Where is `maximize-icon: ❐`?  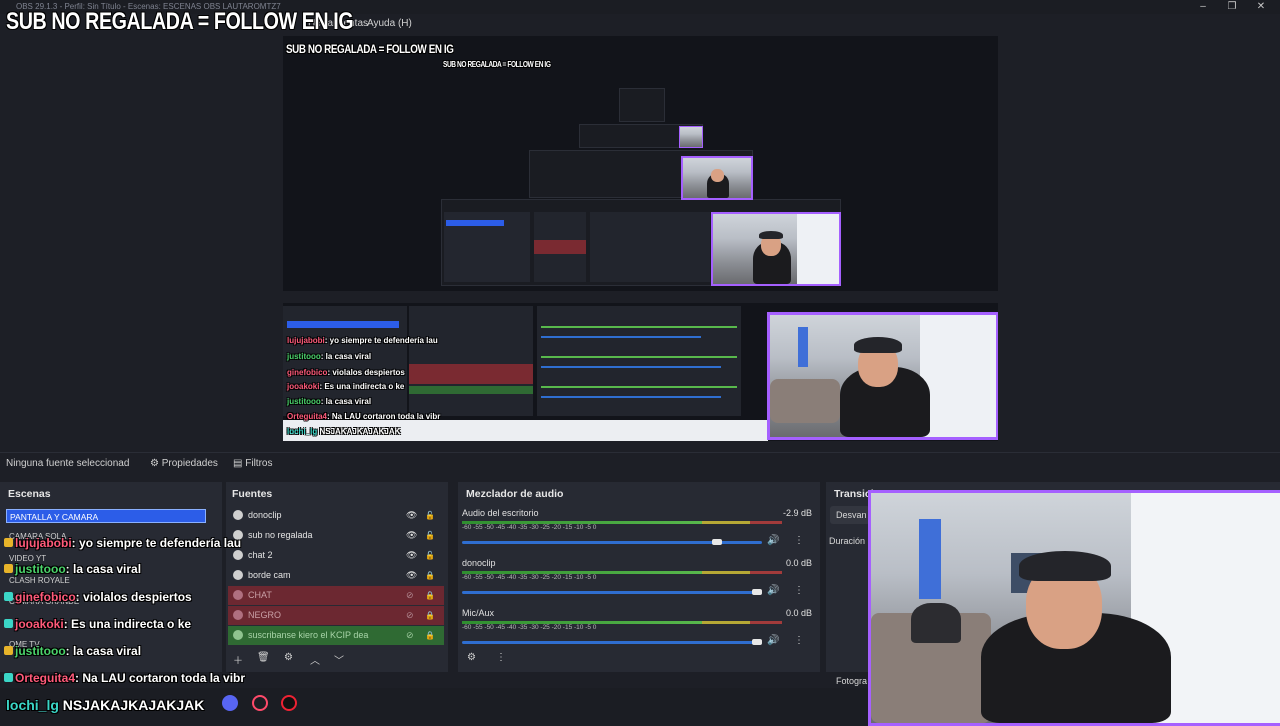
maximize-icon: ❐ is located at coordinates (1232, 6).